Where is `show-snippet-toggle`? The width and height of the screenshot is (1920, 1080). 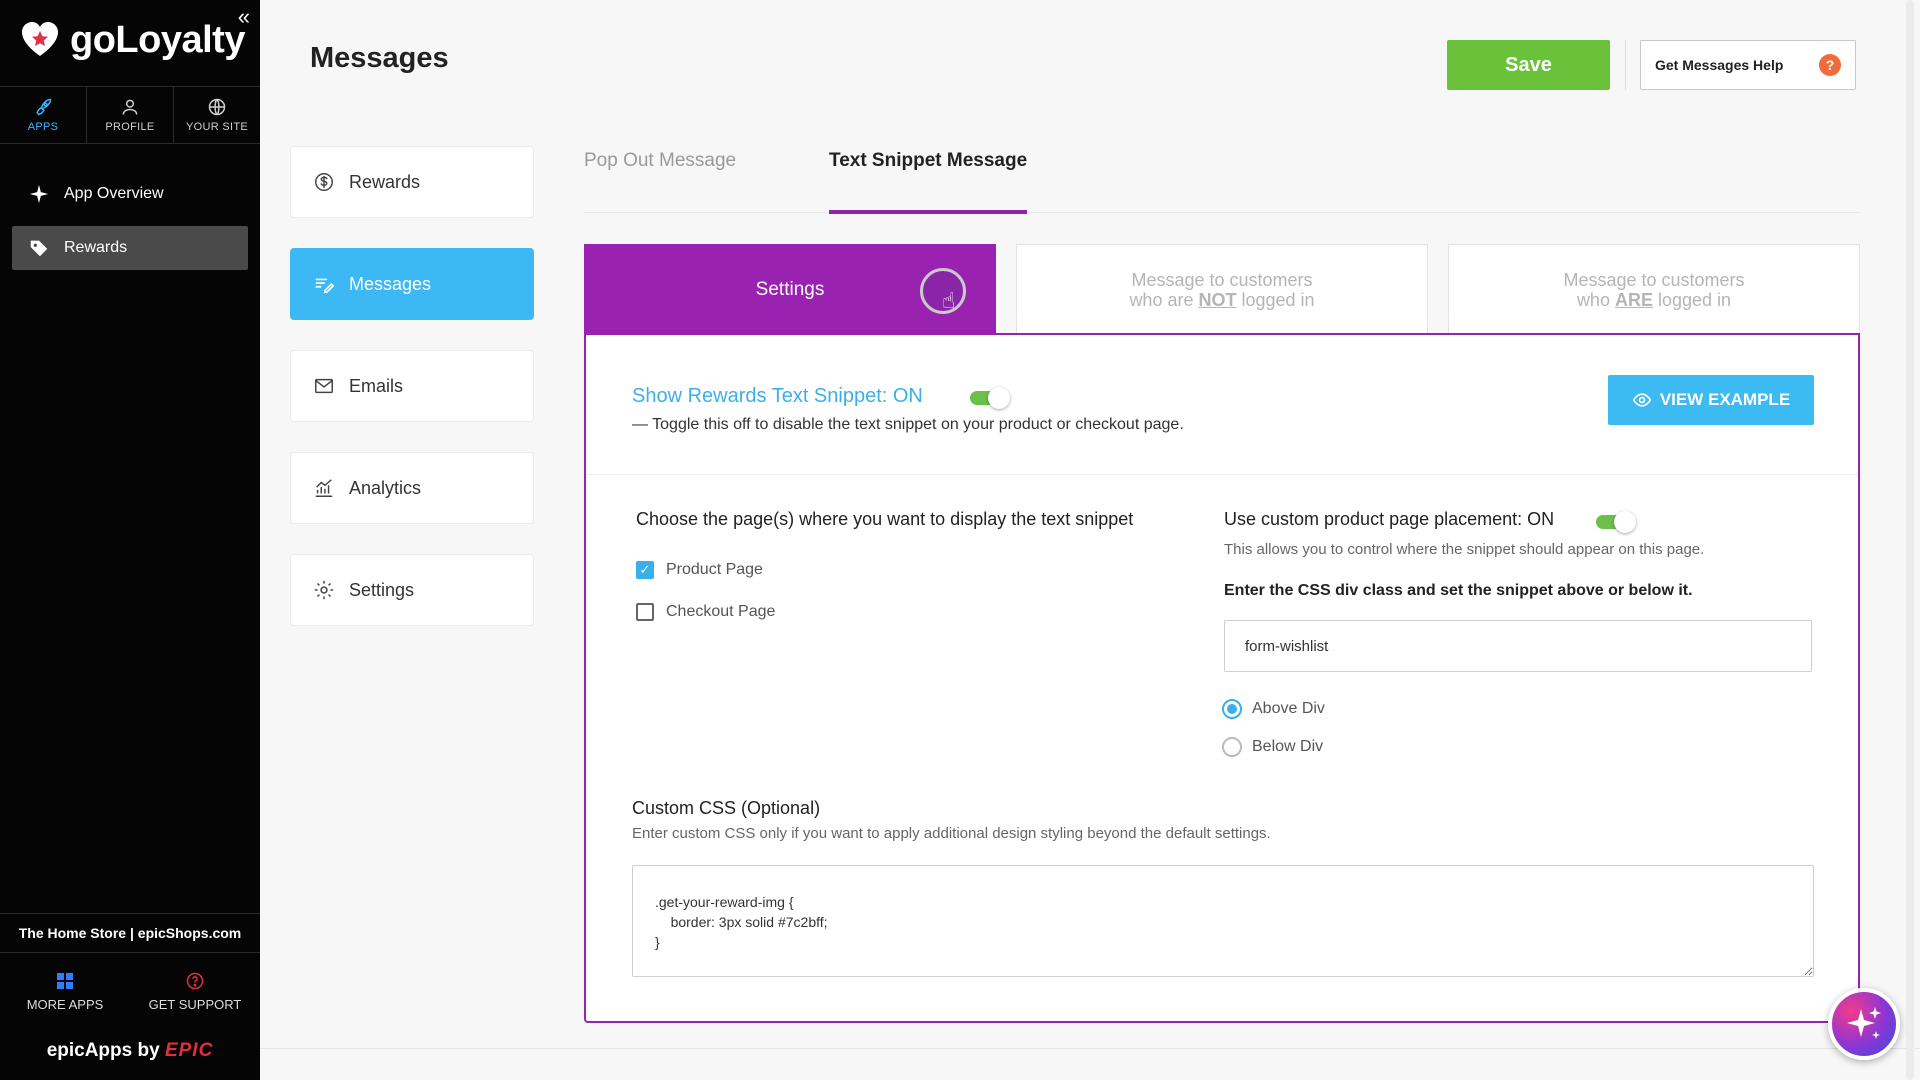
show-snippet-toggle is located at coordinates (990, 398).